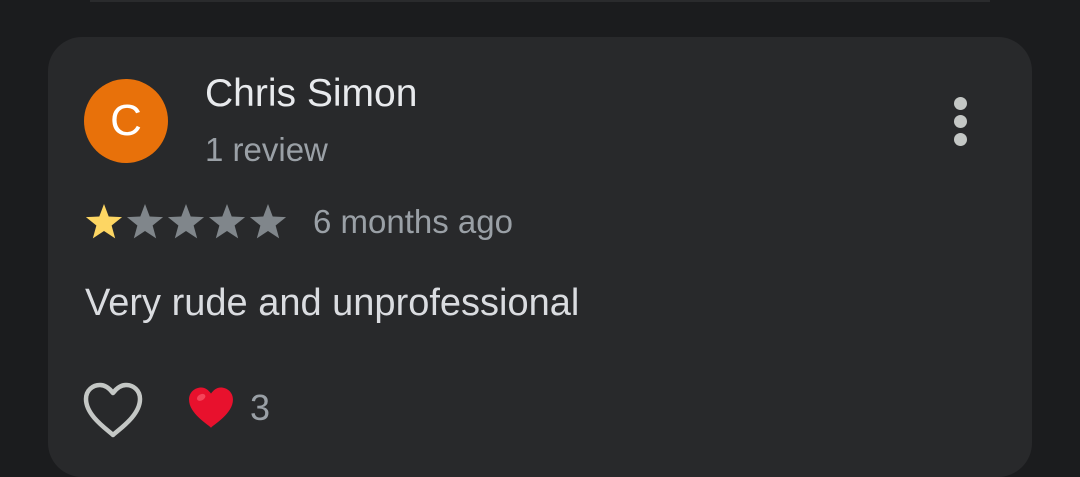  Describe the element at coordinates (260, 407) in the screenshot. I see `reaction-count: 3` at that location.